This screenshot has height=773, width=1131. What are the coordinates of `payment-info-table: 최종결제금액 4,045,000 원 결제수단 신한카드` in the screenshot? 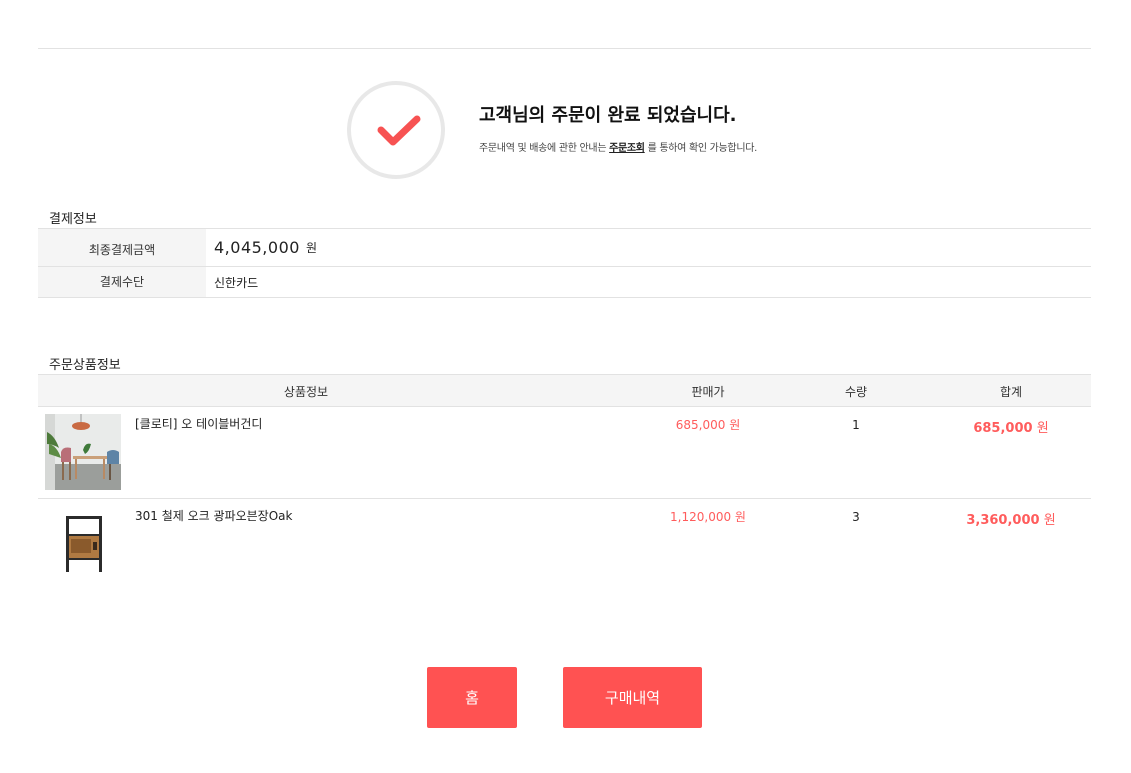 It's located at (564, 263).